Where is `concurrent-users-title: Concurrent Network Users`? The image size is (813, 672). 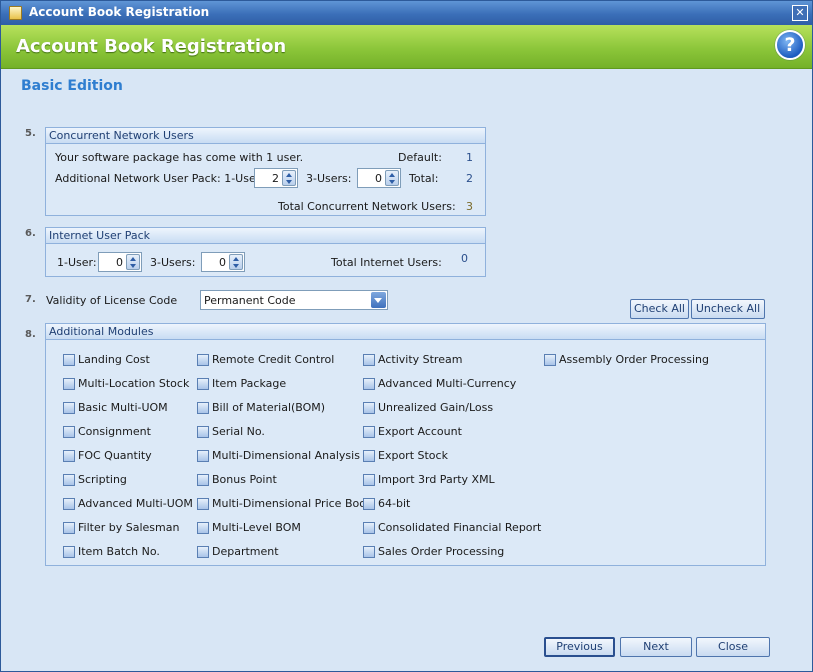 concurrent-users-title: Concurrent Network Users is located at coordinates (265, 136).